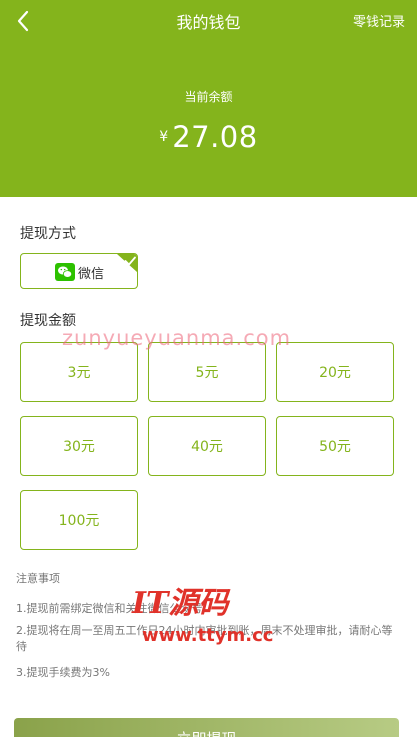 Image resolution: width=417 pixels, height=737 pixels. I want to click on amount-option-20: 20元, so click(335, 372).